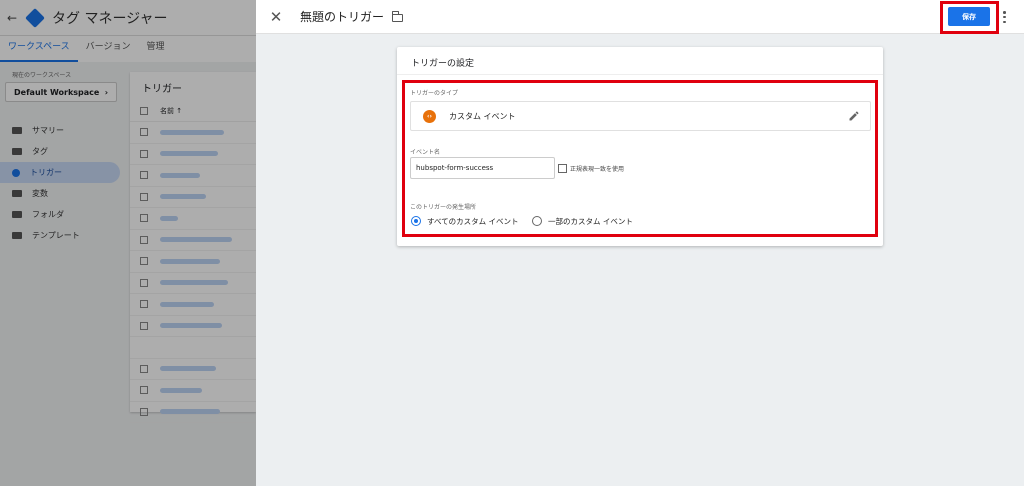 The image size is (1024, 486). What do you see at coordinates (473, 221) in the screenshot?
I see `radio-all-custom-events-label: すべてのカスタム イベント` at bounding box center [473, 221].